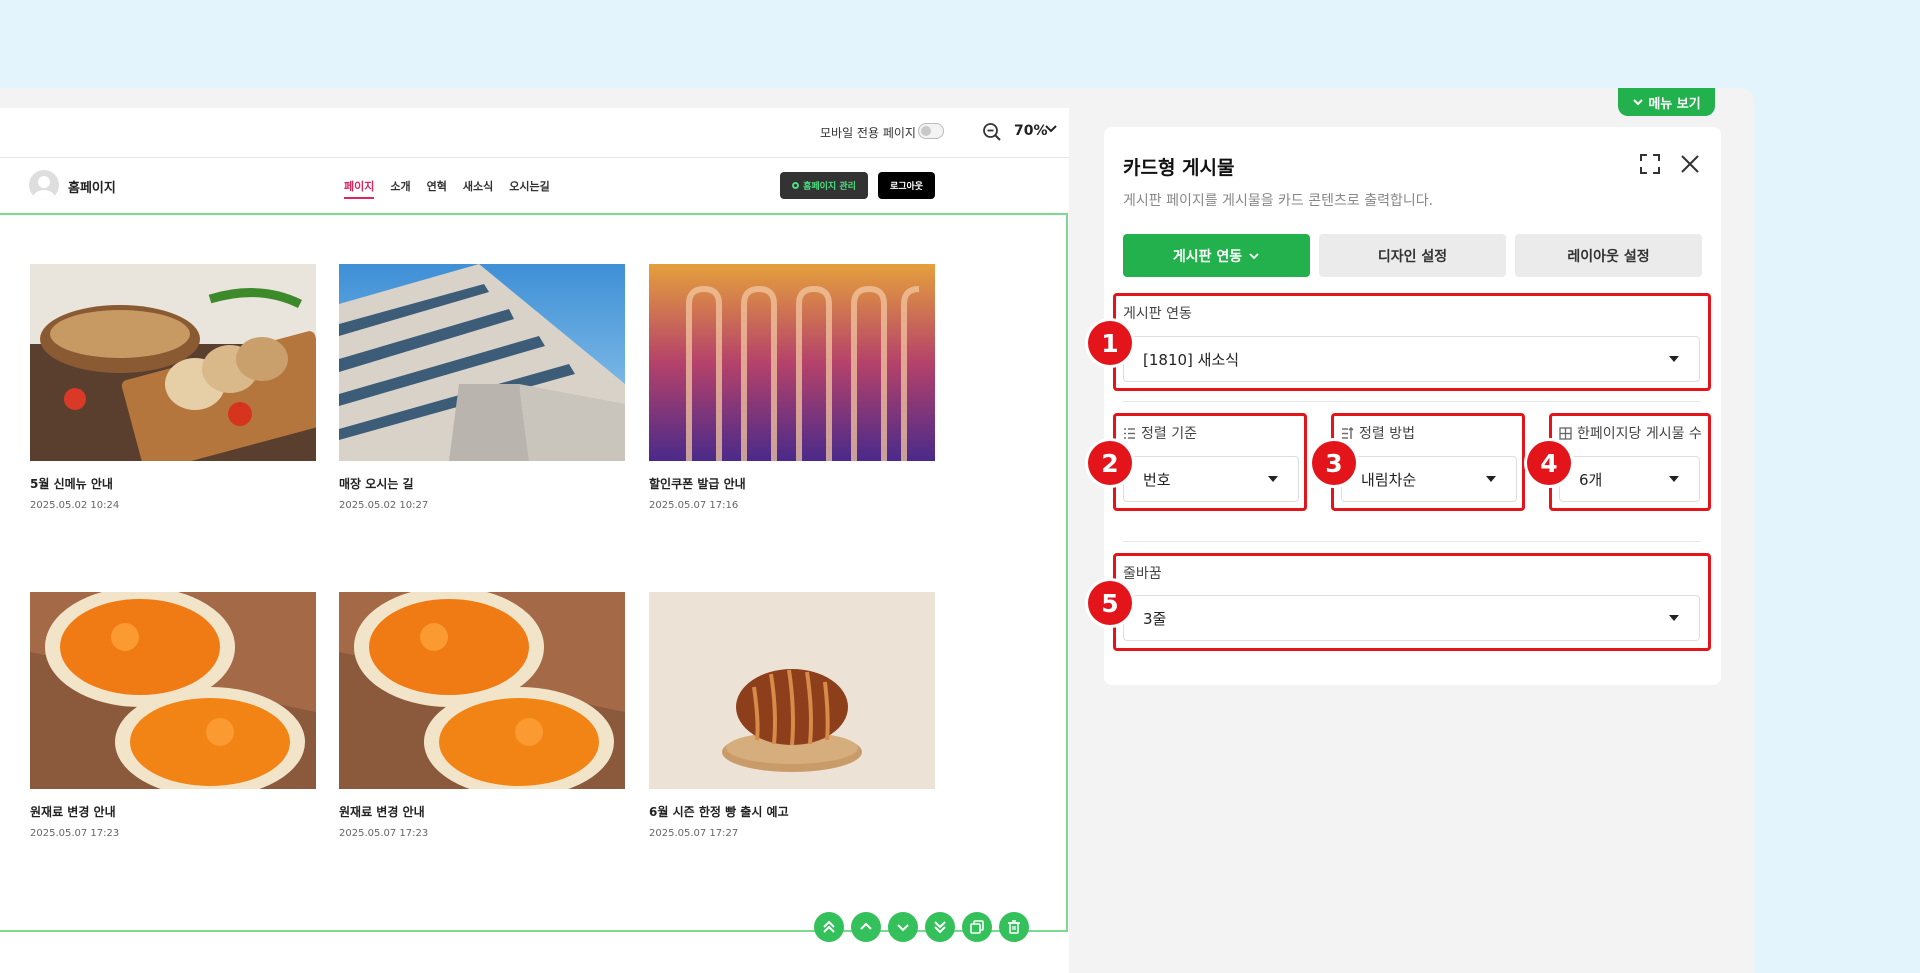 This screenshot has width=1920, height=973. I want to click on expand-icon, so click(1650, 164).